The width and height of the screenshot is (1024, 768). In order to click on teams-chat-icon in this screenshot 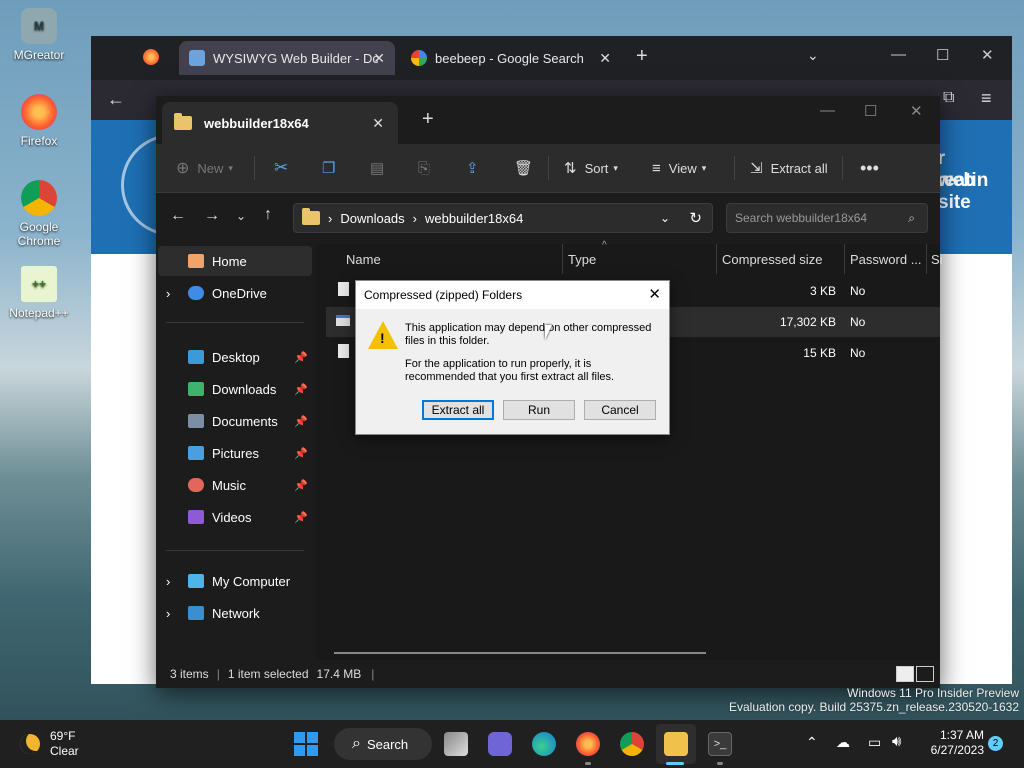, I will do `click(500, 744)`.